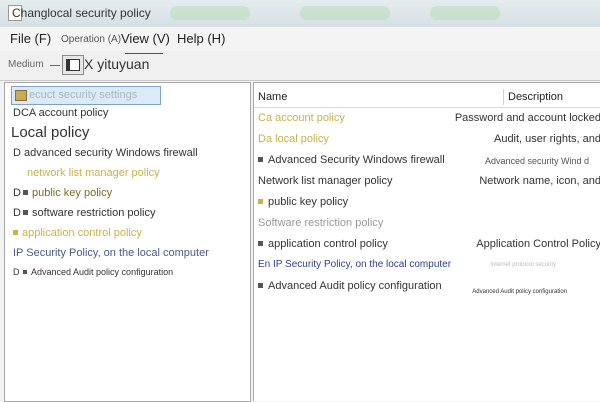 This screenshot has height=402, width=600. I want to click on tree-item-application-control: application control policy, so click(77, 233).